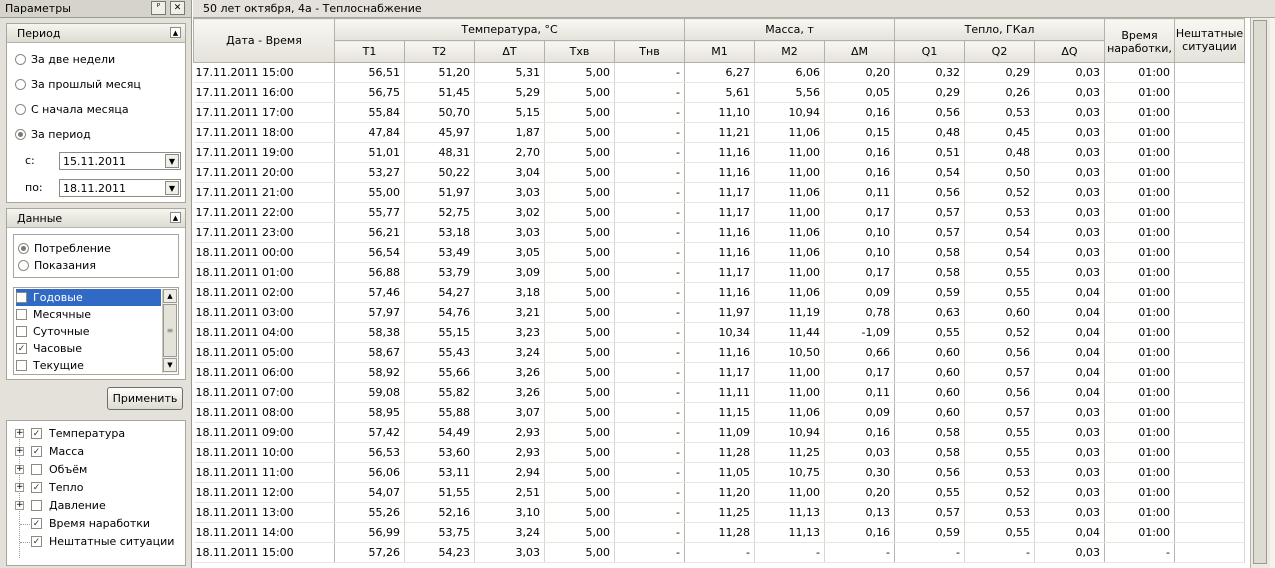 This screenshot has width=1275, height=568. I want to click on archive-list-item: Месячные, so click(53, 314).